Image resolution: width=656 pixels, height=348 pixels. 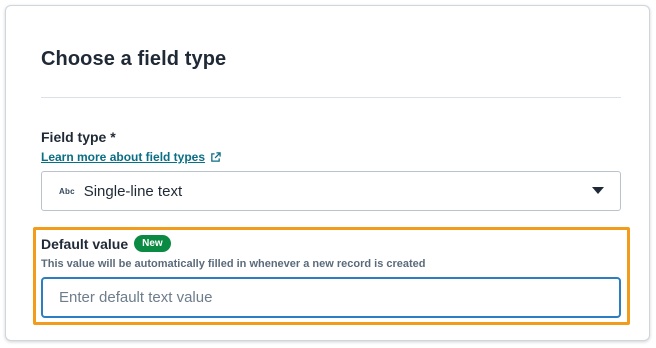 I want to click on learn-more-link: Learn more about field types, so click(x=131, y=157).